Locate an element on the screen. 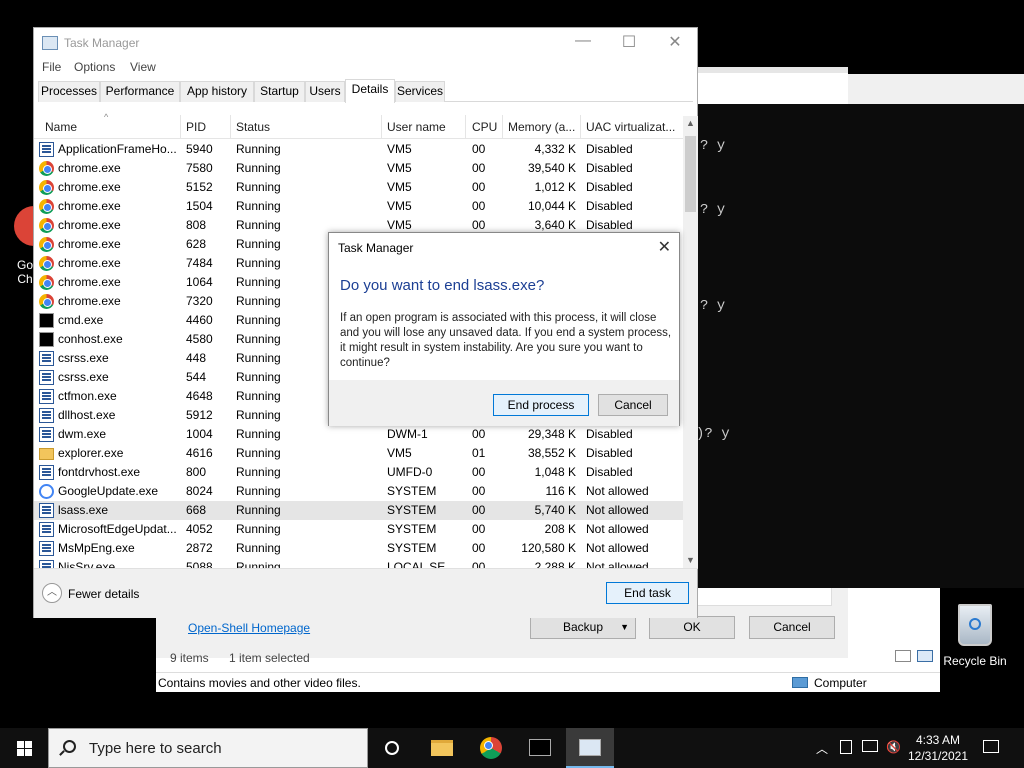 This screenshot has width=1024, height=768. start-button is located at coordinates (24, 748).